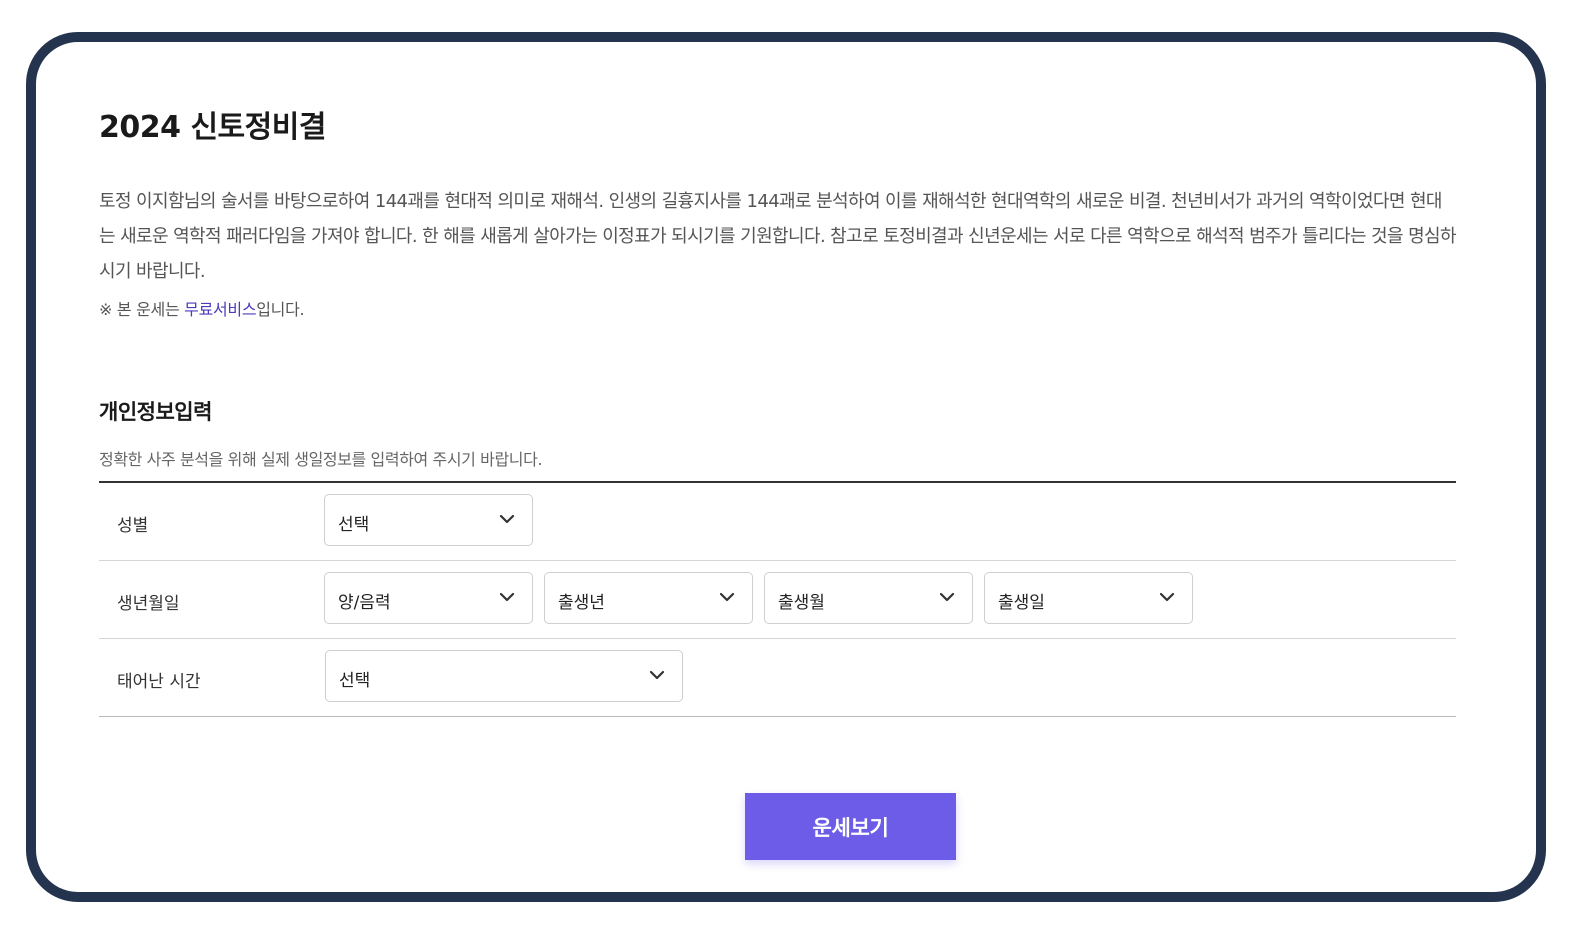 This screenshot has width=1572, height=932. I want to click on birth-time-value: 선택, so click(355, 681).